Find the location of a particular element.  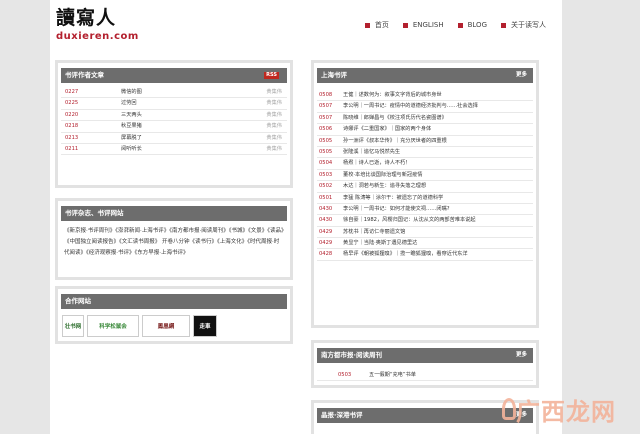

list-item: 0429 黄显宁｜当陆·奥斯丁遇见德里达 is located at coordinates (425, 244).